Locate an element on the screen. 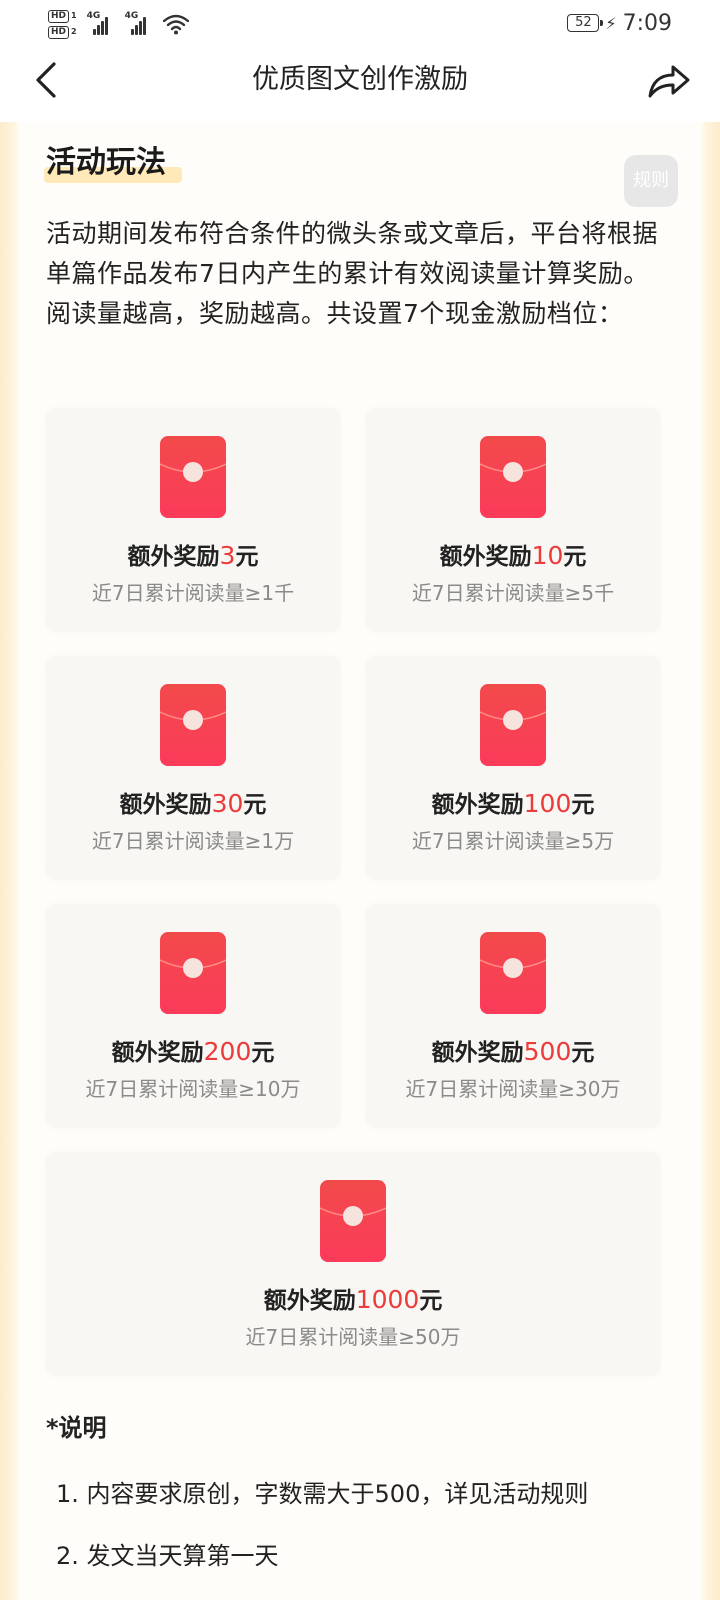 This screenshot has height=1600, width=720. net-label-2: 4G is located at coordinates (131, 16).